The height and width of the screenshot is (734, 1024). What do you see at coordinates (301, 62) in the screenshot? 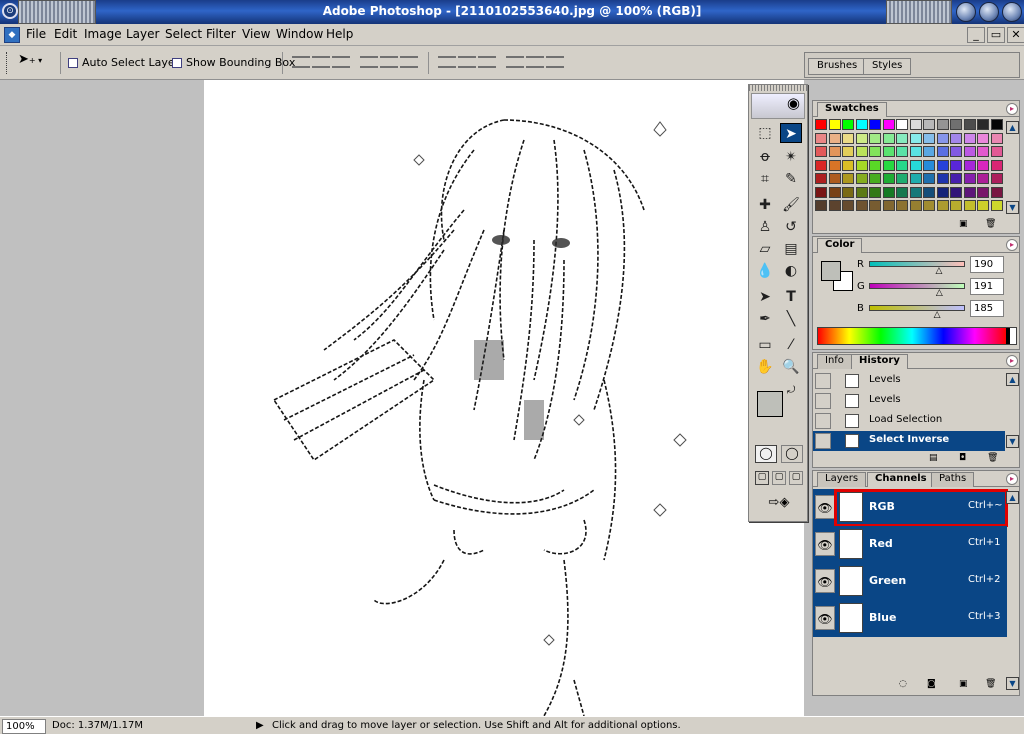
I see `align-top-icon` at bounding box center [301, 62].